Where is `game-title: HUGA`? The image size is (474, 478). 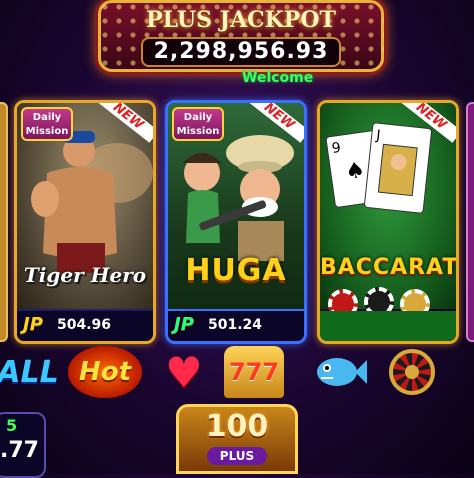 game-title: HUGA is located at coordinates (236, 270).